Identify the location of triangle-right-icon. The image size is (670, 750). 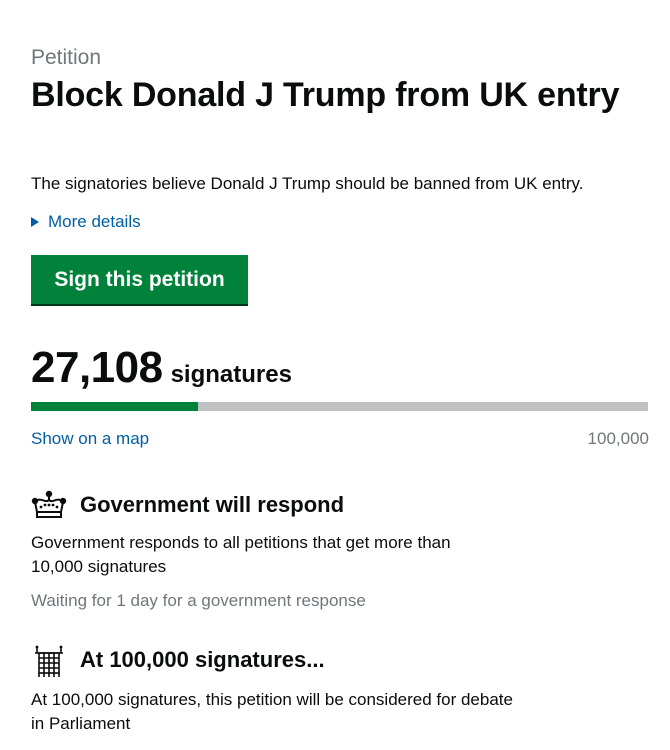
(35, 222).